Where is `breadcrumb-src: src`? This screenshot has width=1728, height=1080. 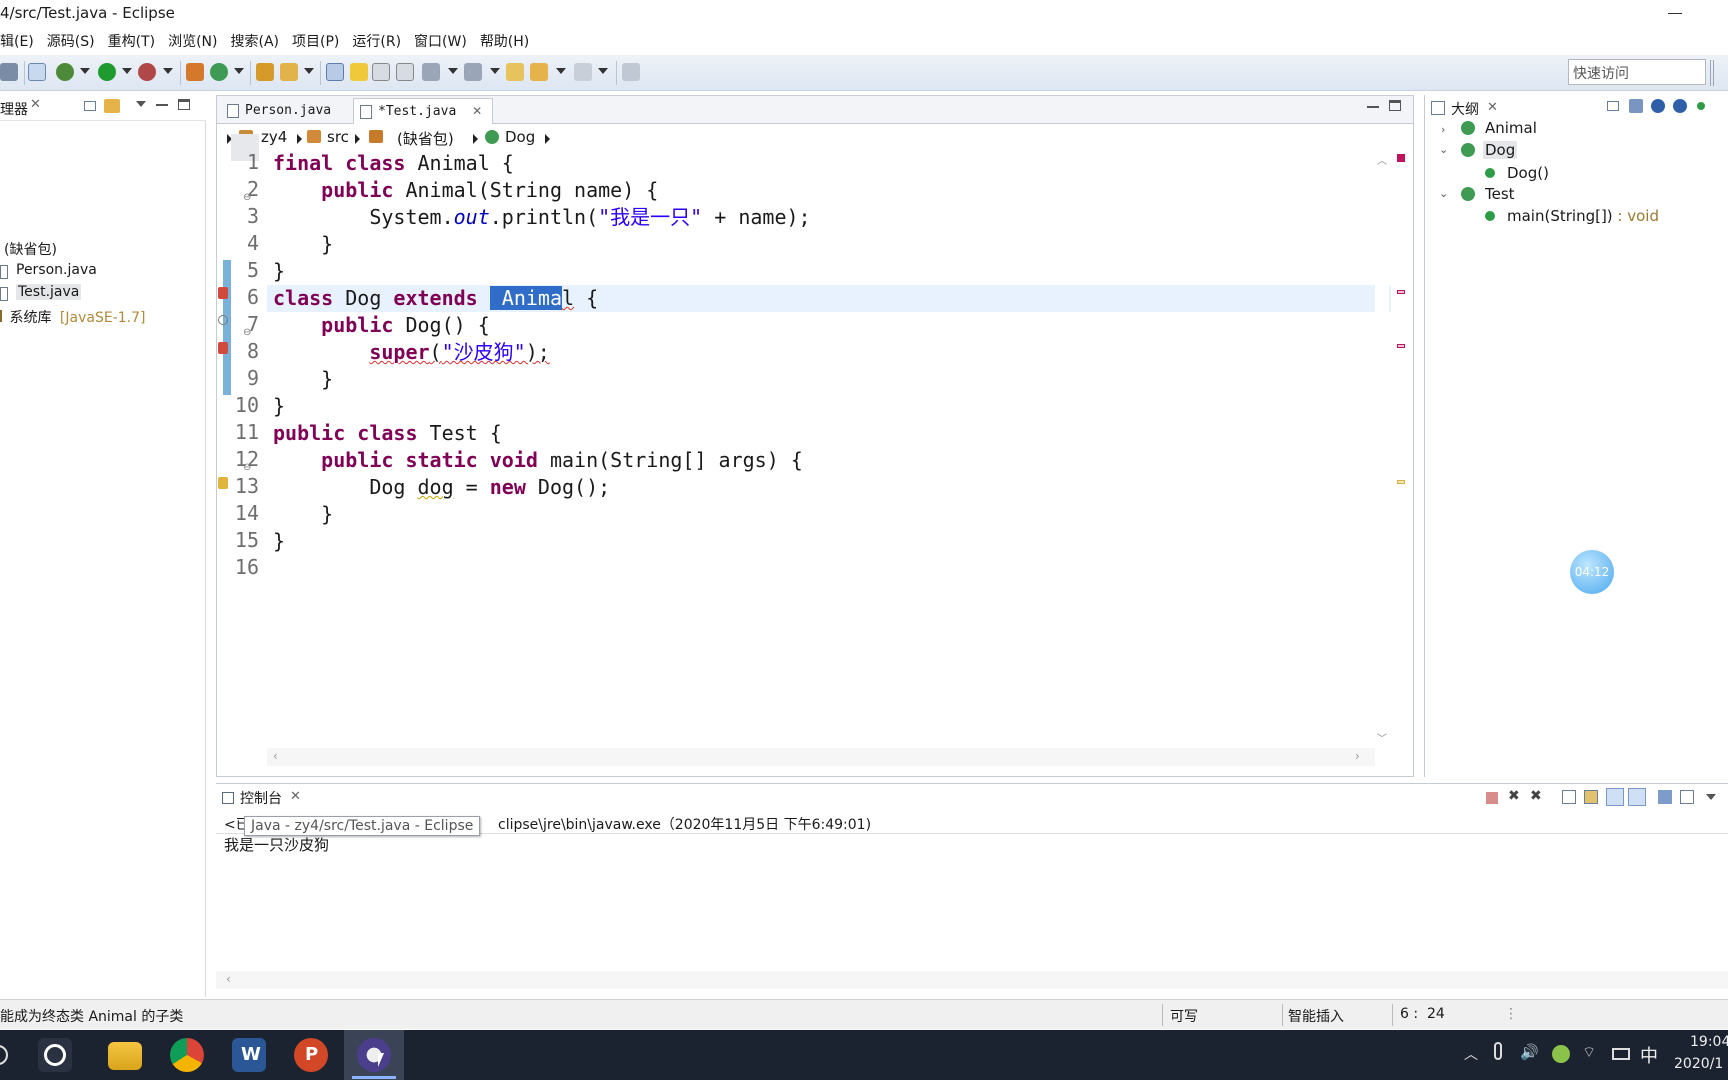 breadcrumb-src: src is located at coordinates (338, 137).